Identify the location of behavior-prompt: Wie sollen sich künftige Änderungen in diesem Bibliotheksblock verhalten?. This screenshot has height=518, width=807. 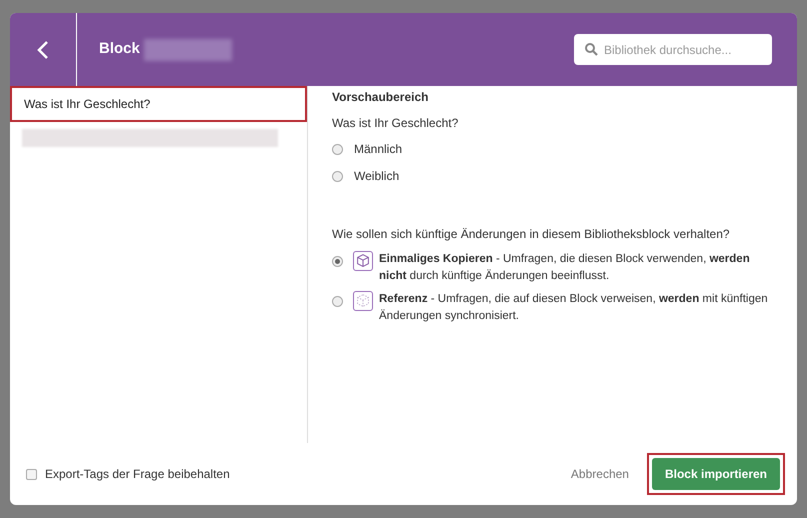
(531, 234).